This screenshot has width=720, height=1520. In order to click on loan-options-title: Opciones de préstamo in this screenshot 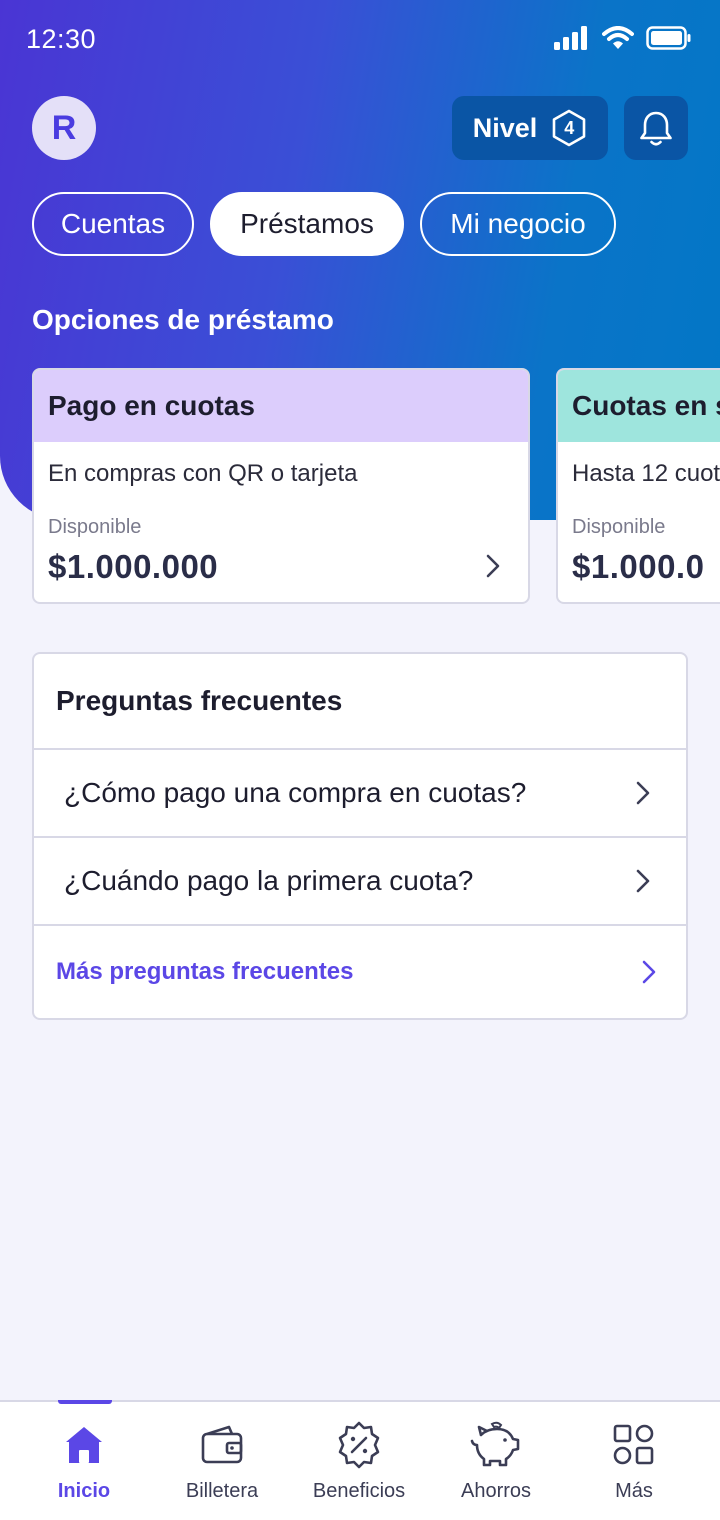, I will do `click(183, 319)`.